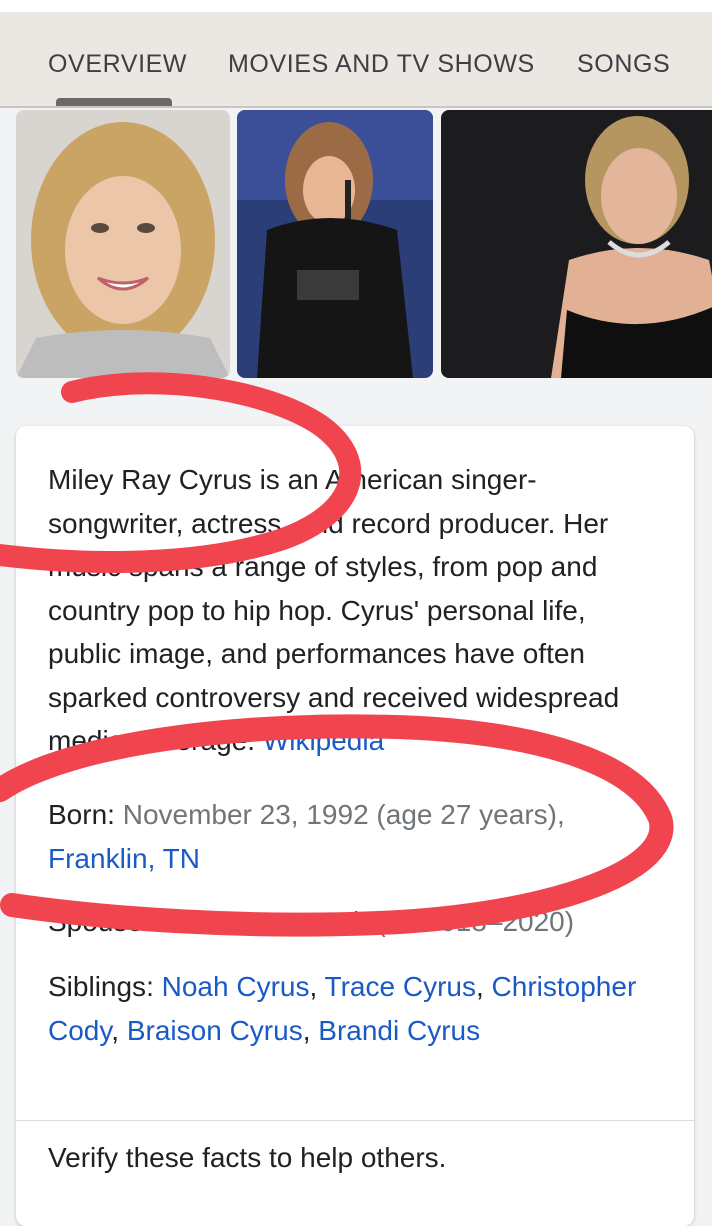 Image resolution: width=712 pixels, height=1226 pixels. I want to click on tab-overview: OVERVIEW, so click(117, 64).